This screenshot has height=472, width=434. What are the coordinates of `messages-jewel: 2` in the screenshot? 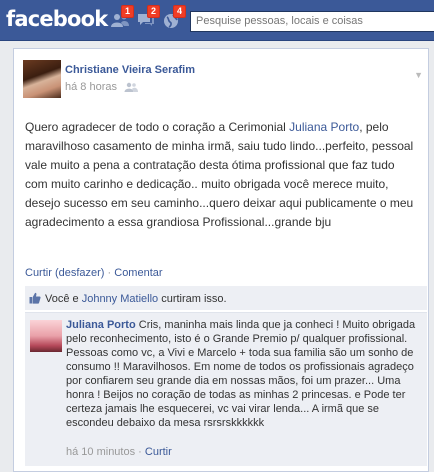 It's located at (147, 18).